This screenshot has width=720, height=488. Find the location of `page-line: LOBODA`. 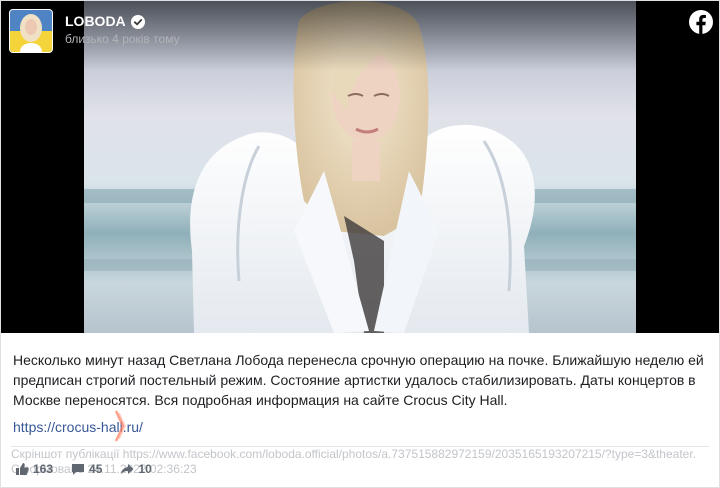

page-line: LOBODA is located at coordinates (122, 21).